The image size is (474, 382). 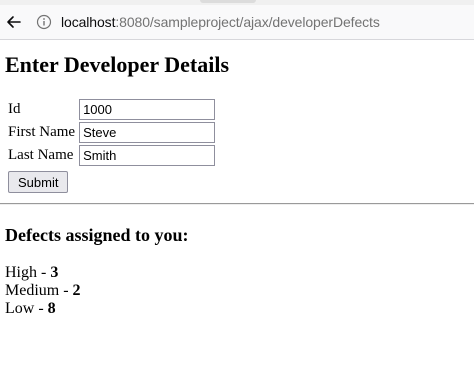 What do you see at coordinates (237, 291) in the screenshot?
I see `defect-item-medium: Medium - 2` at bounding box center [237, 291].